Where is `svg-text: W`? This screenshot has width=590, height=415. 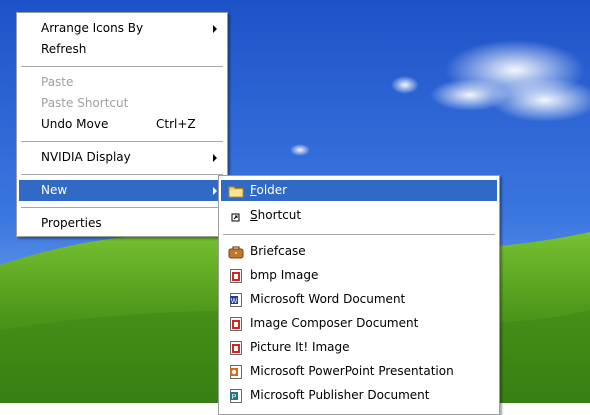
svg-text: W is located at coordinates (234, 301).